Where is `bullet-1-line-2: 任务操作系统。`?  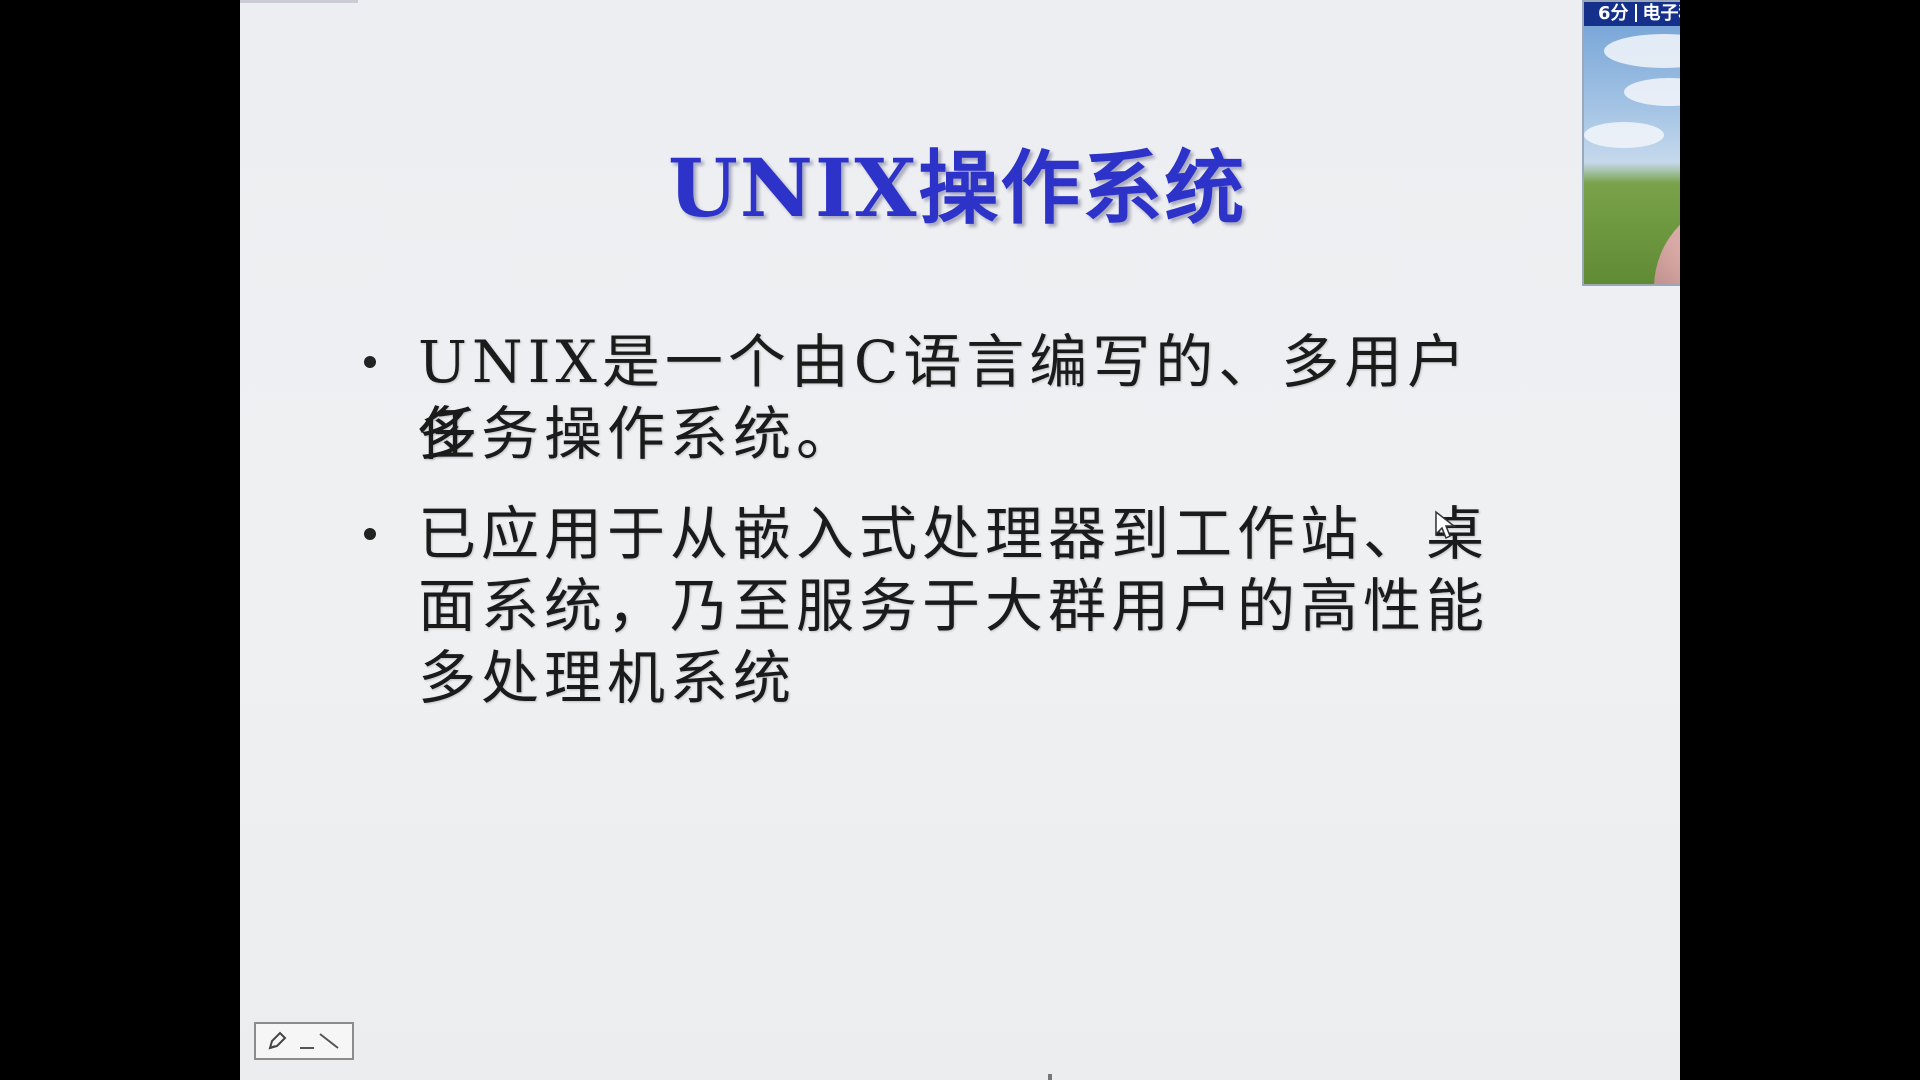
bullet-1-line-2: 任务操作系统。 is located at coordinates (639, 434).